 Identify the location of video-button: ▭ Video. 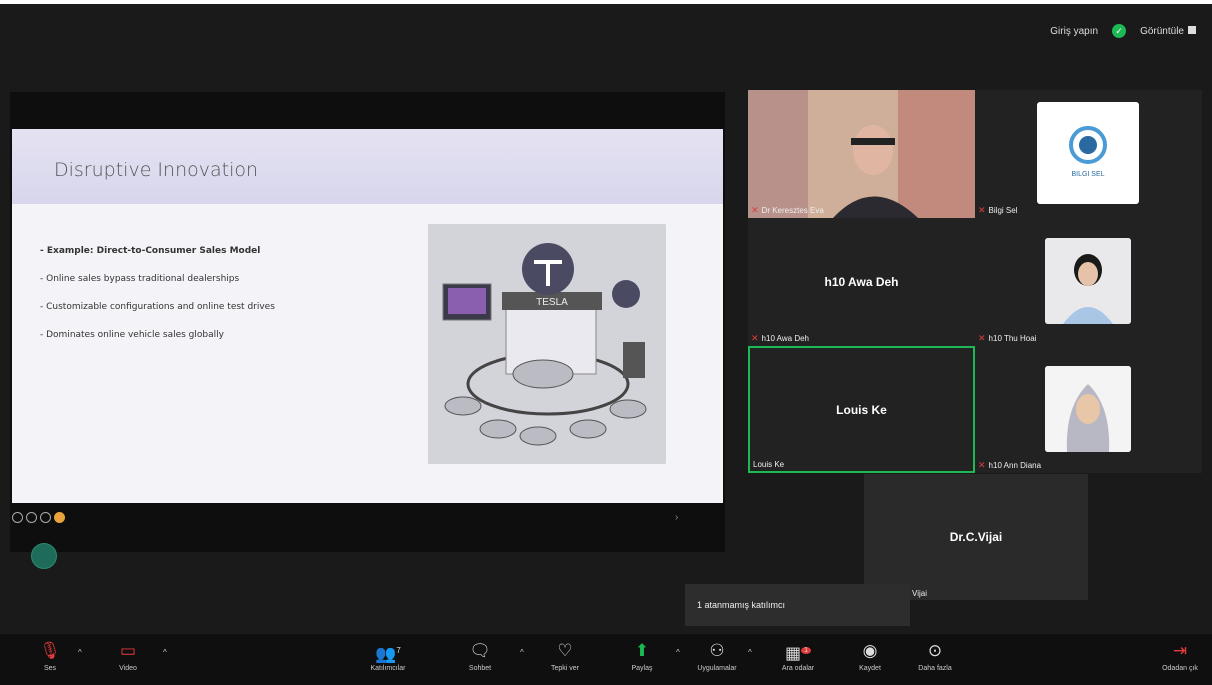
(128, 656).